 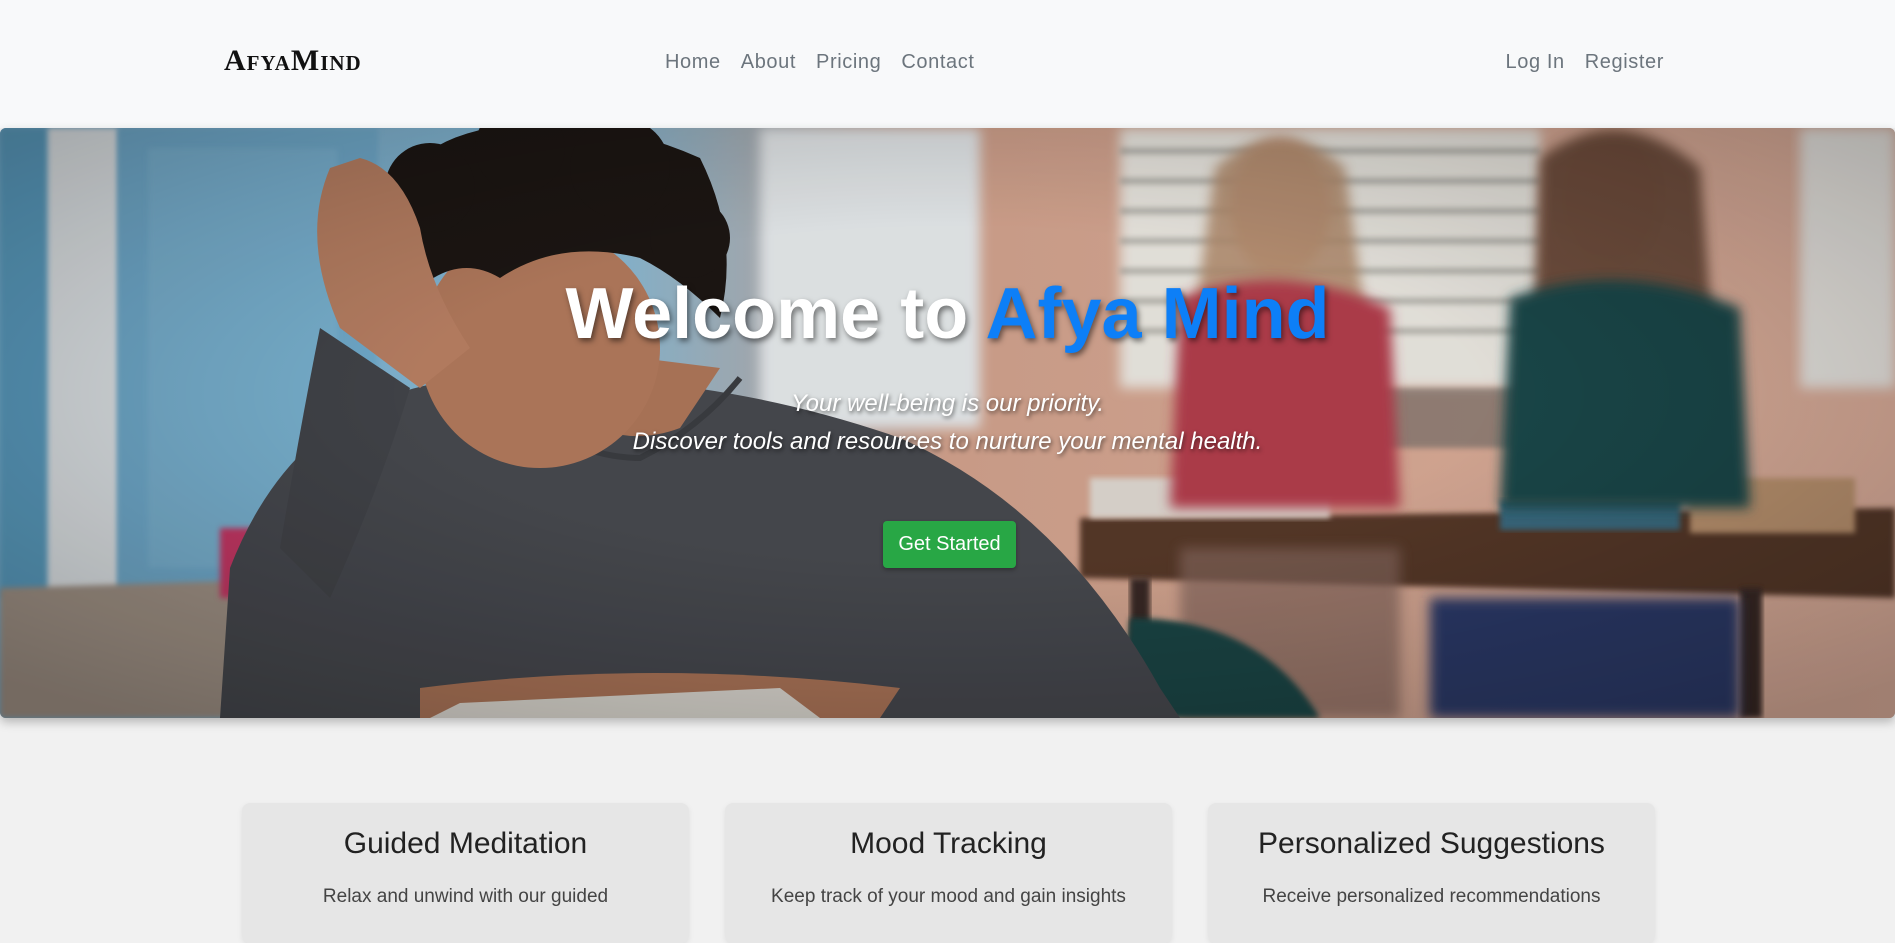 I want to click on brand-logo: AfyaMind, so click(x=293, y=61).